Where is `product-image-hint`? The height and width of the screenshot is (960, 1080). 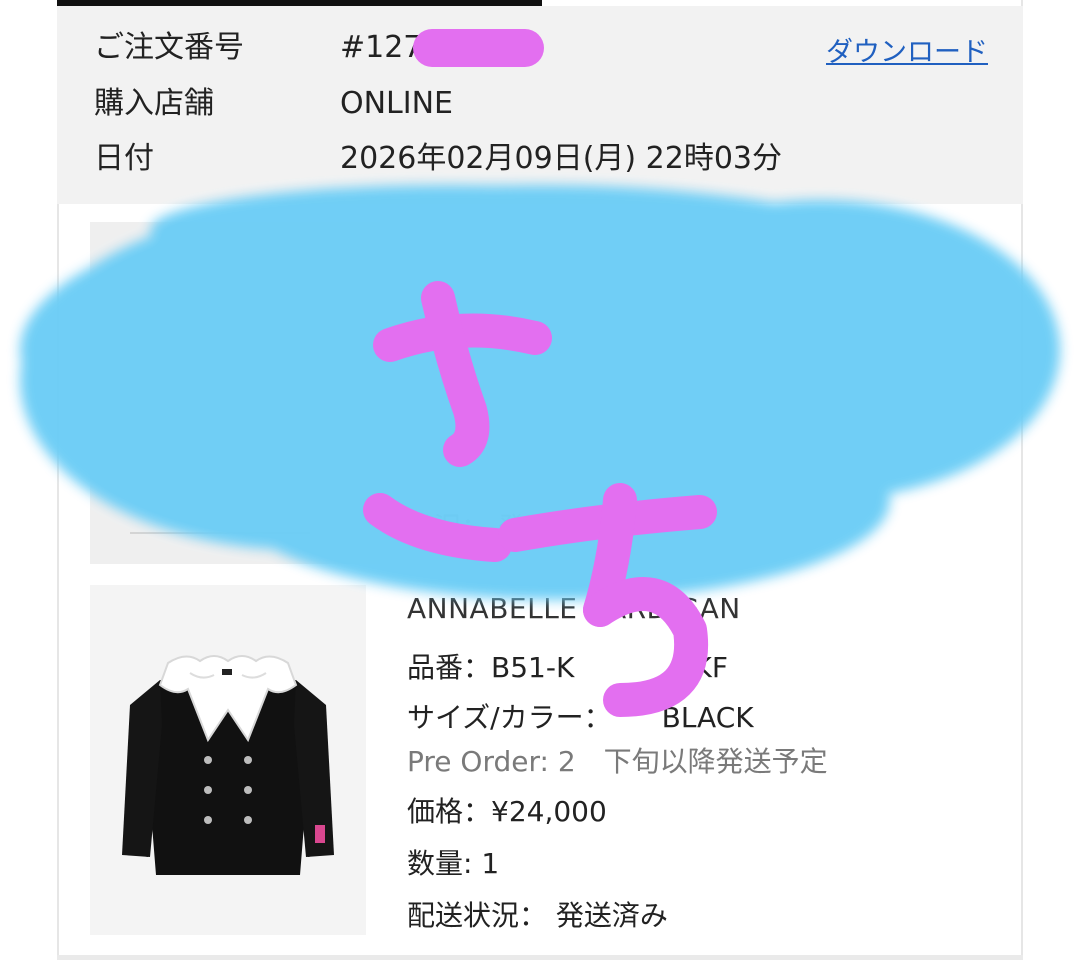 product-image-hint is located at coordinates (220, 503).